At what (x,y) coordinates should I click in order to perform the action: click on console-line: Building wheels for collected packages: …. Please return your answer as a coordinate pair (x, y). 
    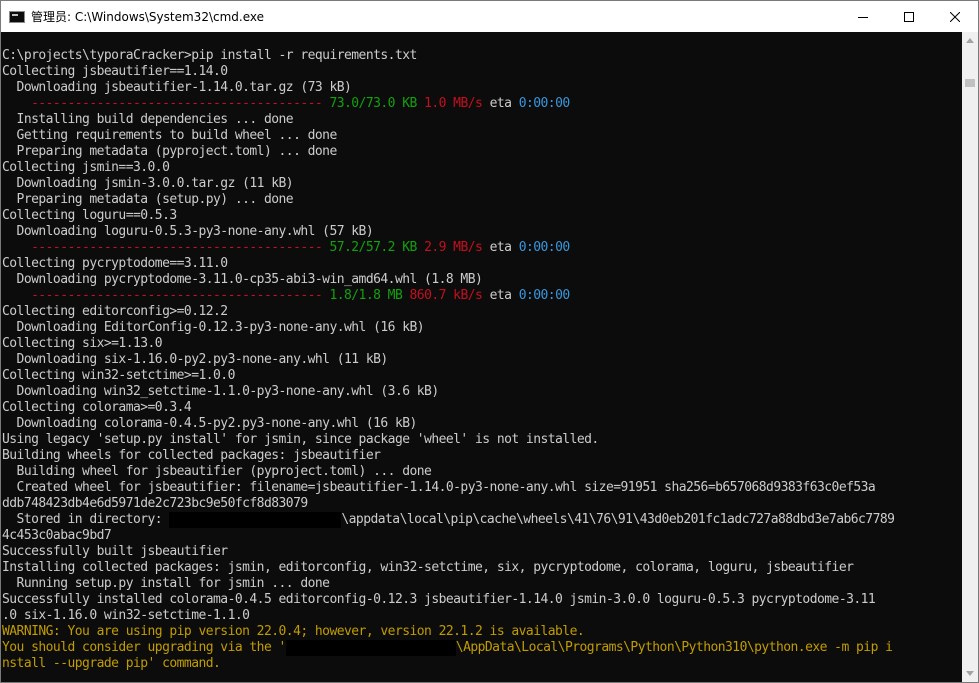
    Looking at the image, I should click on (191, 455).